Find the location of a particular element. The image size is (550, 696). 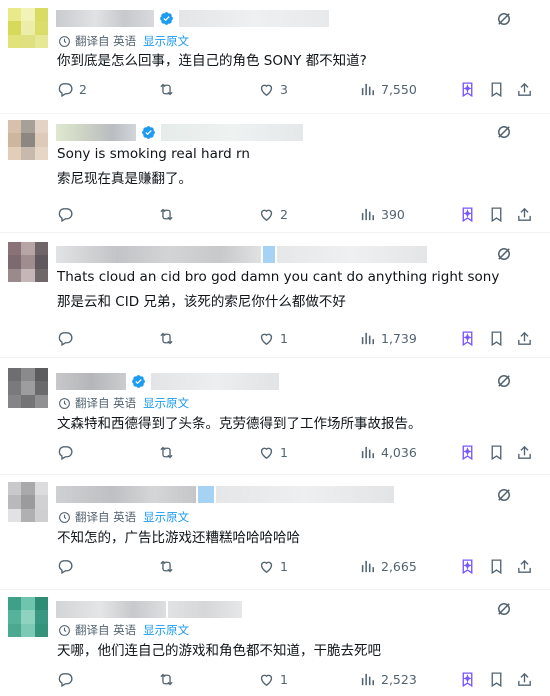

views-button: 2,523 is located at coordinates (388, 679).